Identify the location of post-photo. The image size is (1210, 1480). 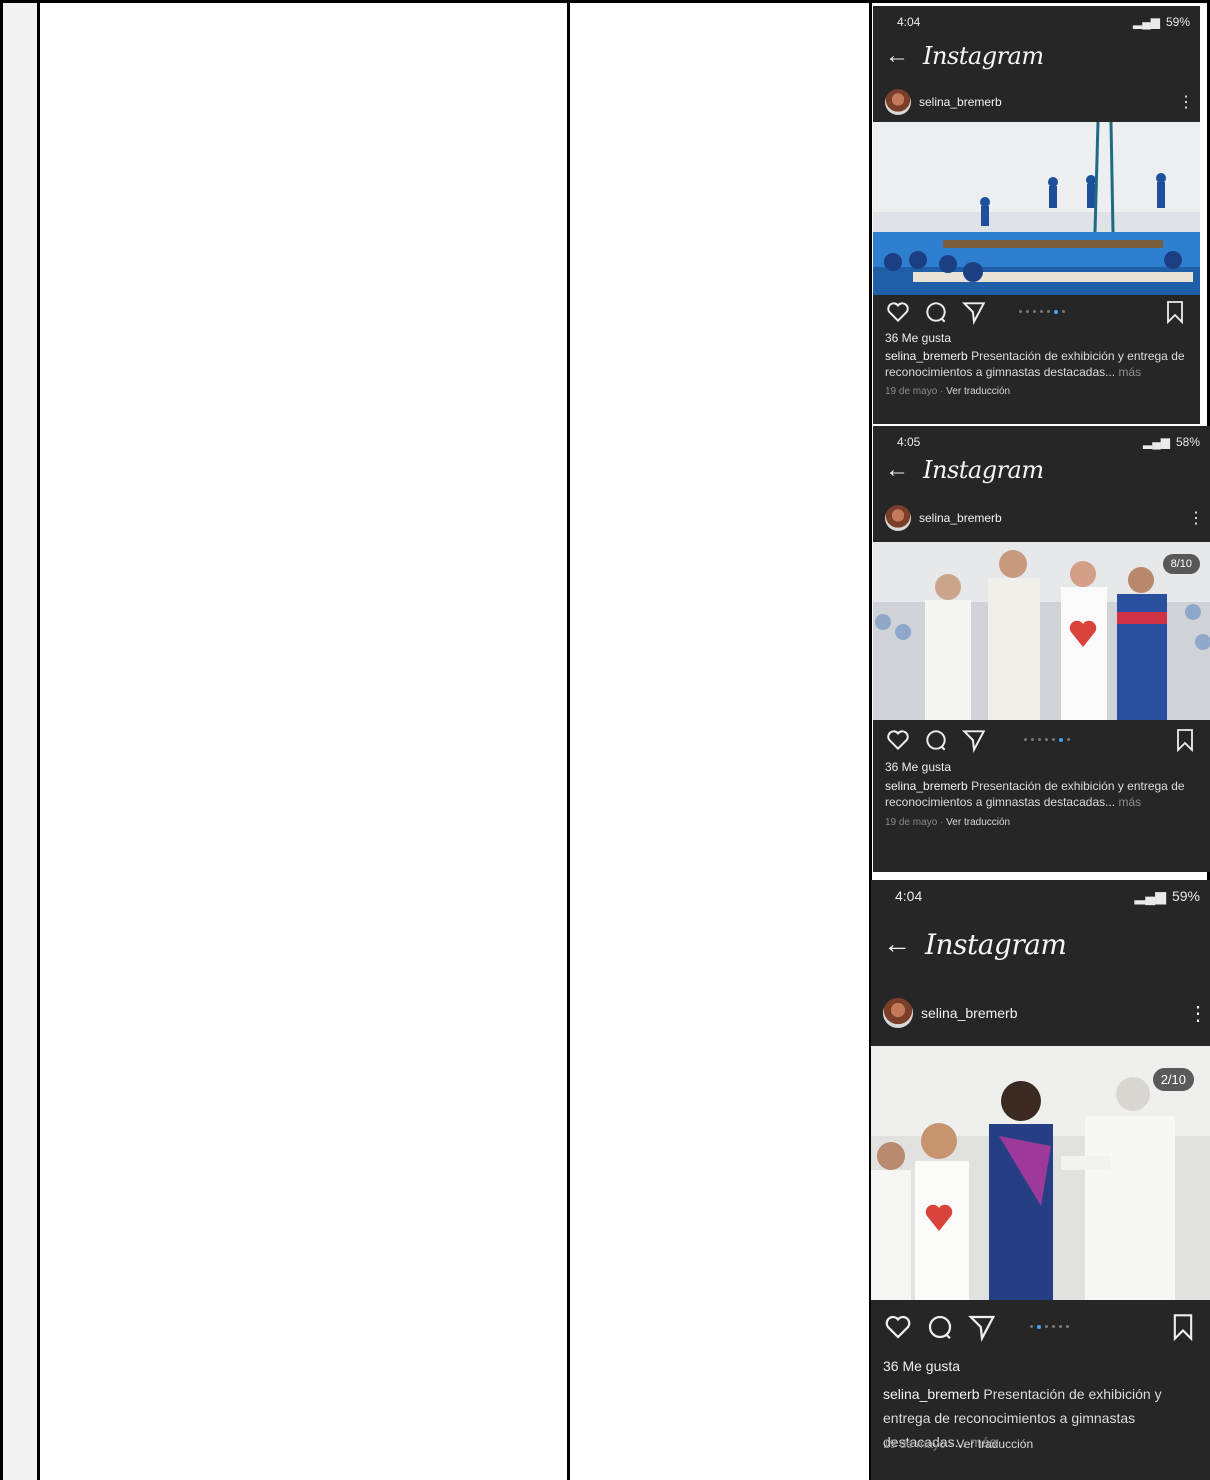
(1036, 208).